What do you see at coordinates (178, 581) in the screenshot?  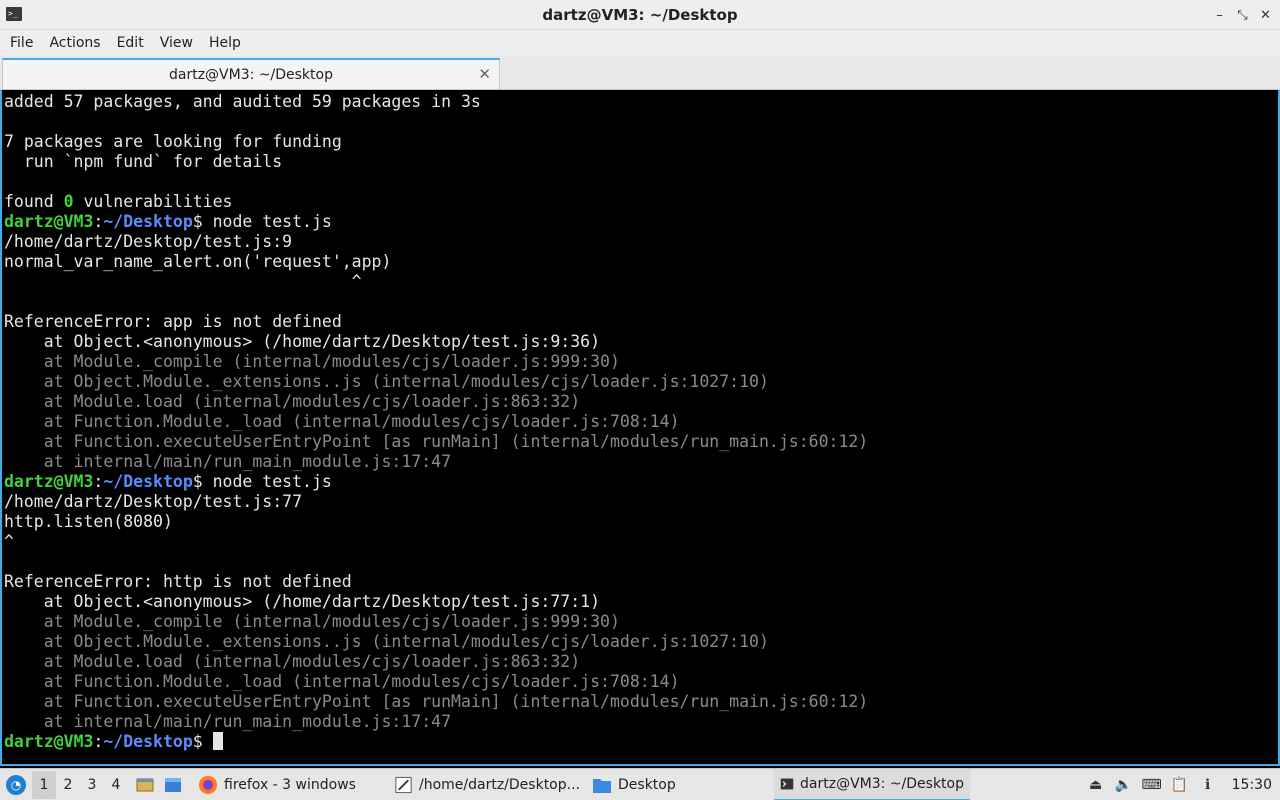 I see `terminal-text: ReferenceError: http is not defined` at bounding box center [178, 581].